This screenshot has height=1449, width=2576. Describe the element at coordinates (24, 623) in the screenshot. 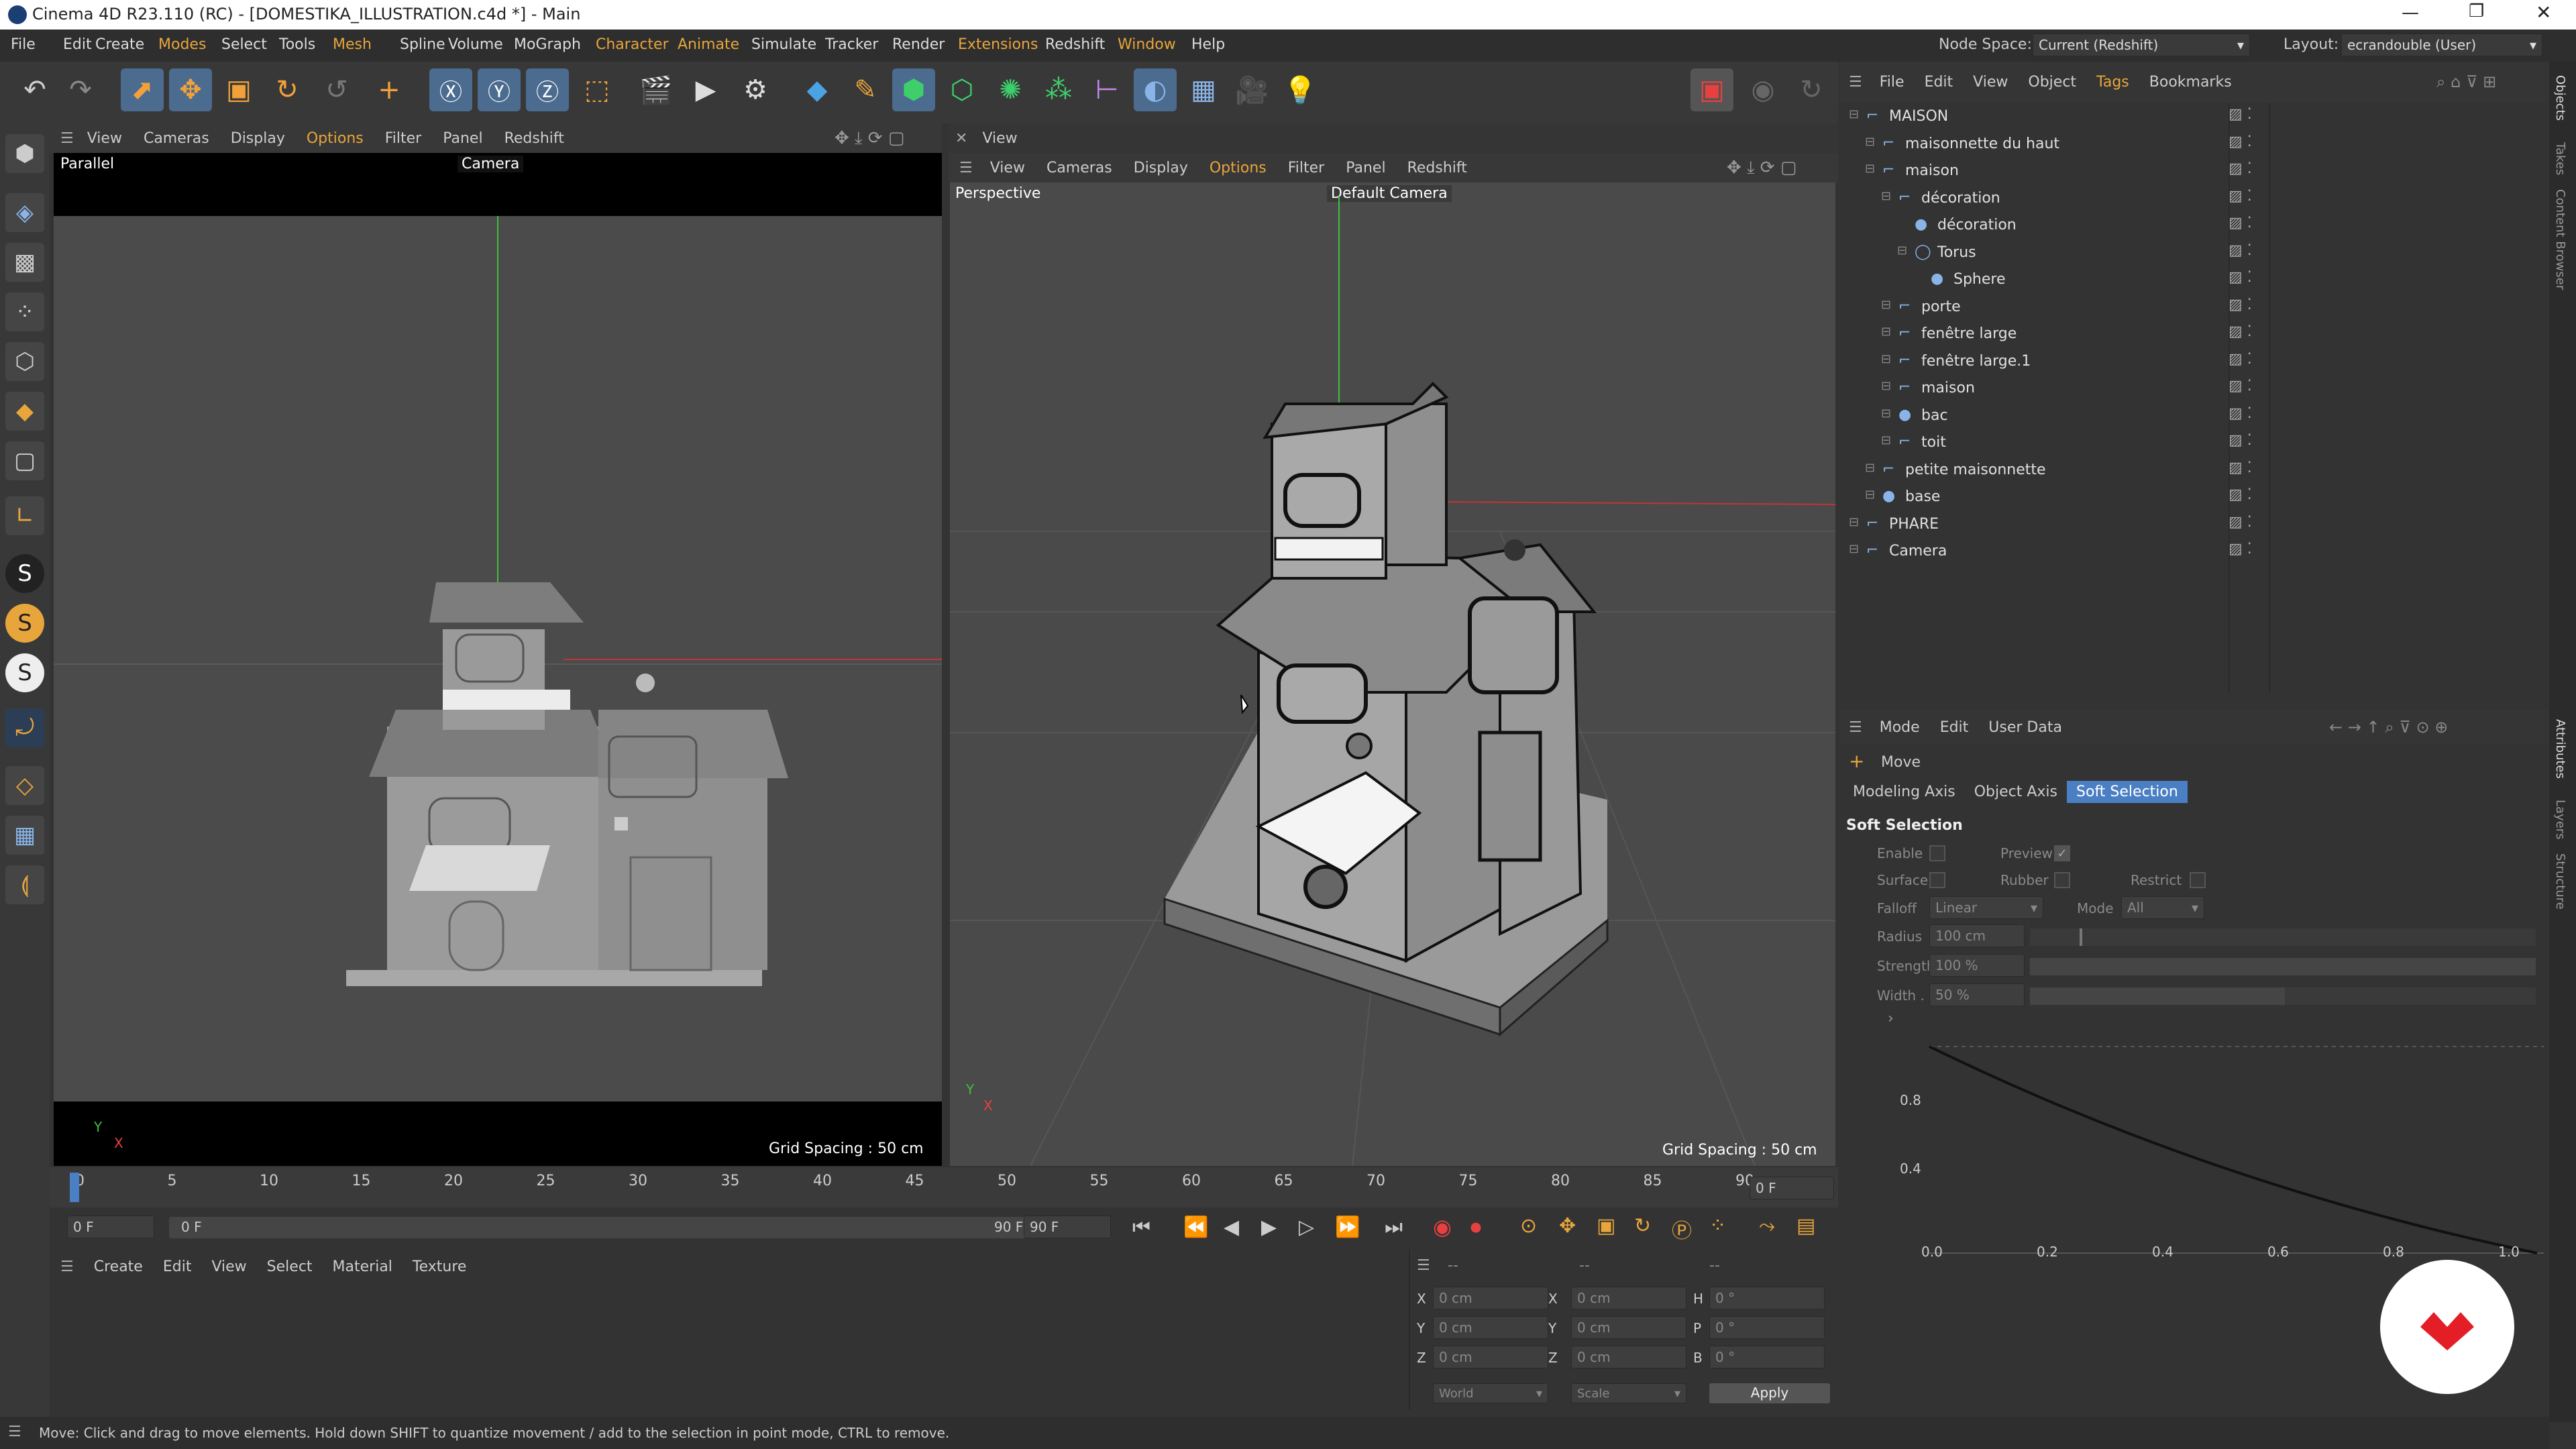

I see `snap-settings-icon: S` at that location.